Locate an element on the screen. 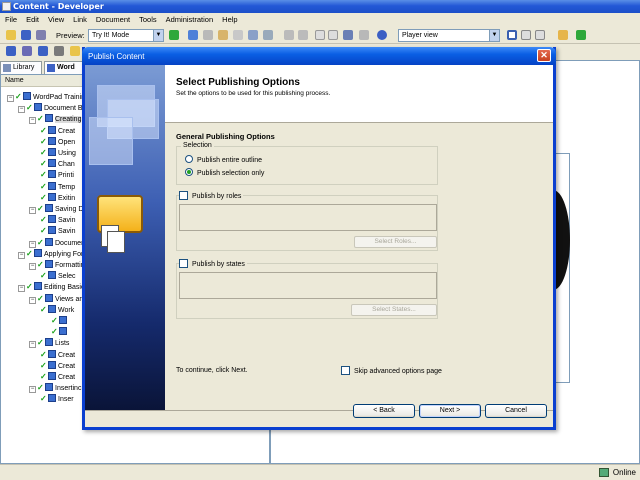 The width and height of the screenshot is (640, 480). app-title-bar: Content - Developer is located at coordinates (320, 6).